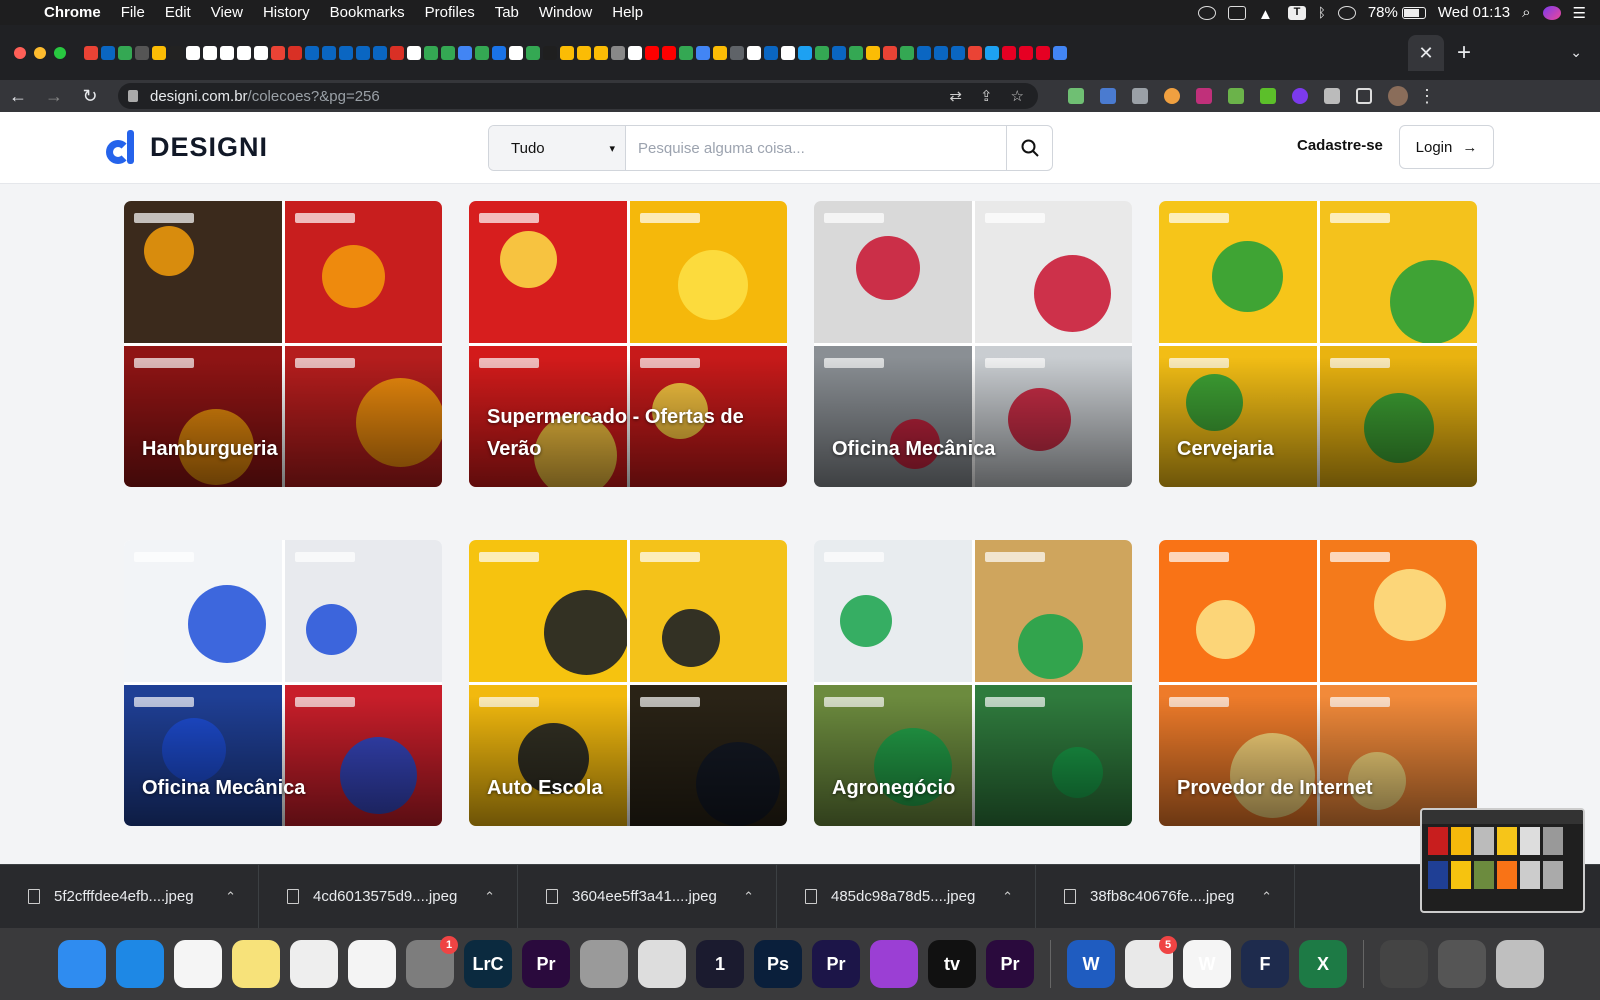 Image resolution: width=1600 pixels, height=1000 pixels. What do you see at coordinates (1579, 13) in the screenshot?
I see `control-center-icon: ☰` at bounding box center [1579, 13].